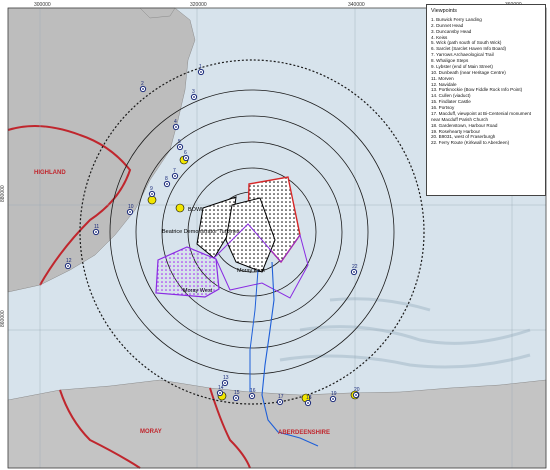  I want to click on viewpoint-number: 15, so click(237, 393).